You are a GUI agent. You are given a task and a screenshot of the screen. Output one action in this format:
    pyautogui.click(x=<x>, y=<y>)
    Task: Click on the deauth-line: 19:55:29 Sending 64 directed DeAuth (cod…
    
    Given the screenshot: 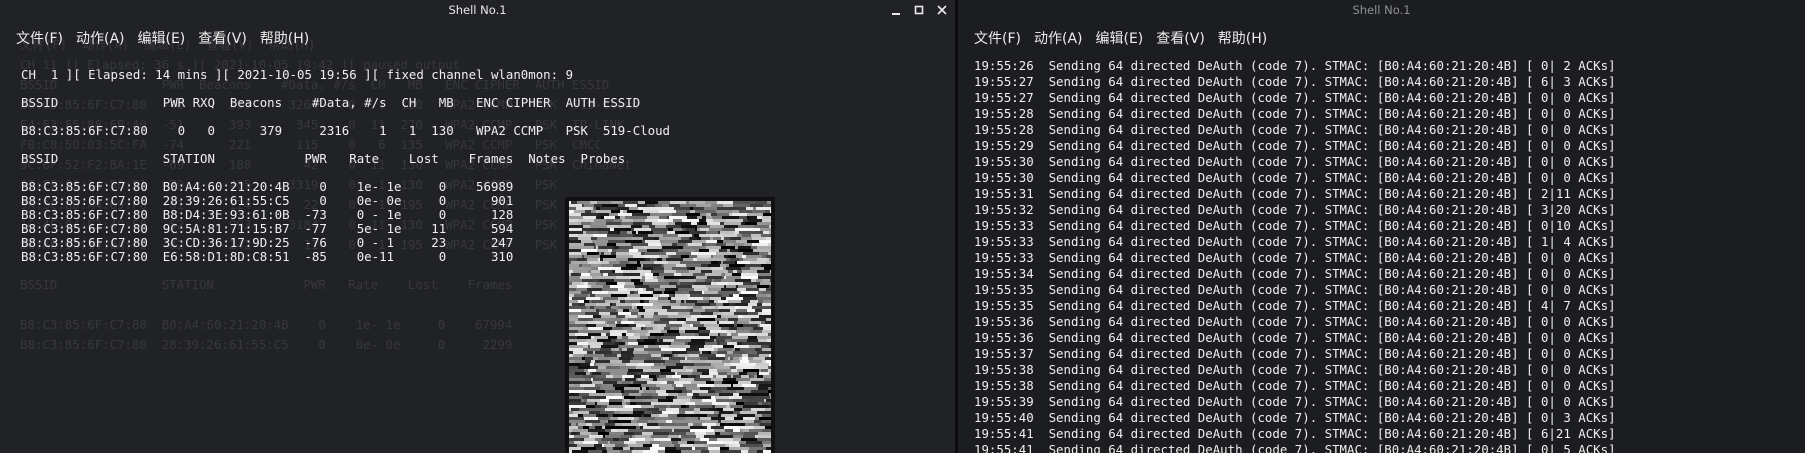 What is the action you would take?
    pyautogui.click(x=1295, y=145)
    